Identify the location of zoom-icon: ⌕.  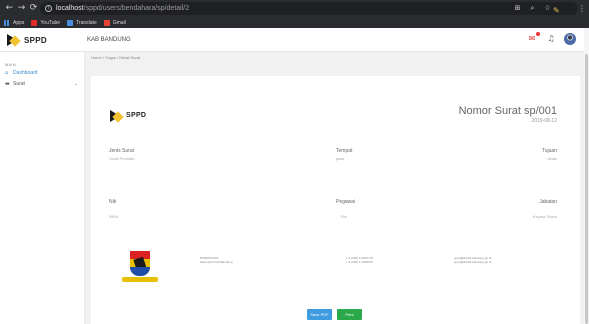
(532, 8).